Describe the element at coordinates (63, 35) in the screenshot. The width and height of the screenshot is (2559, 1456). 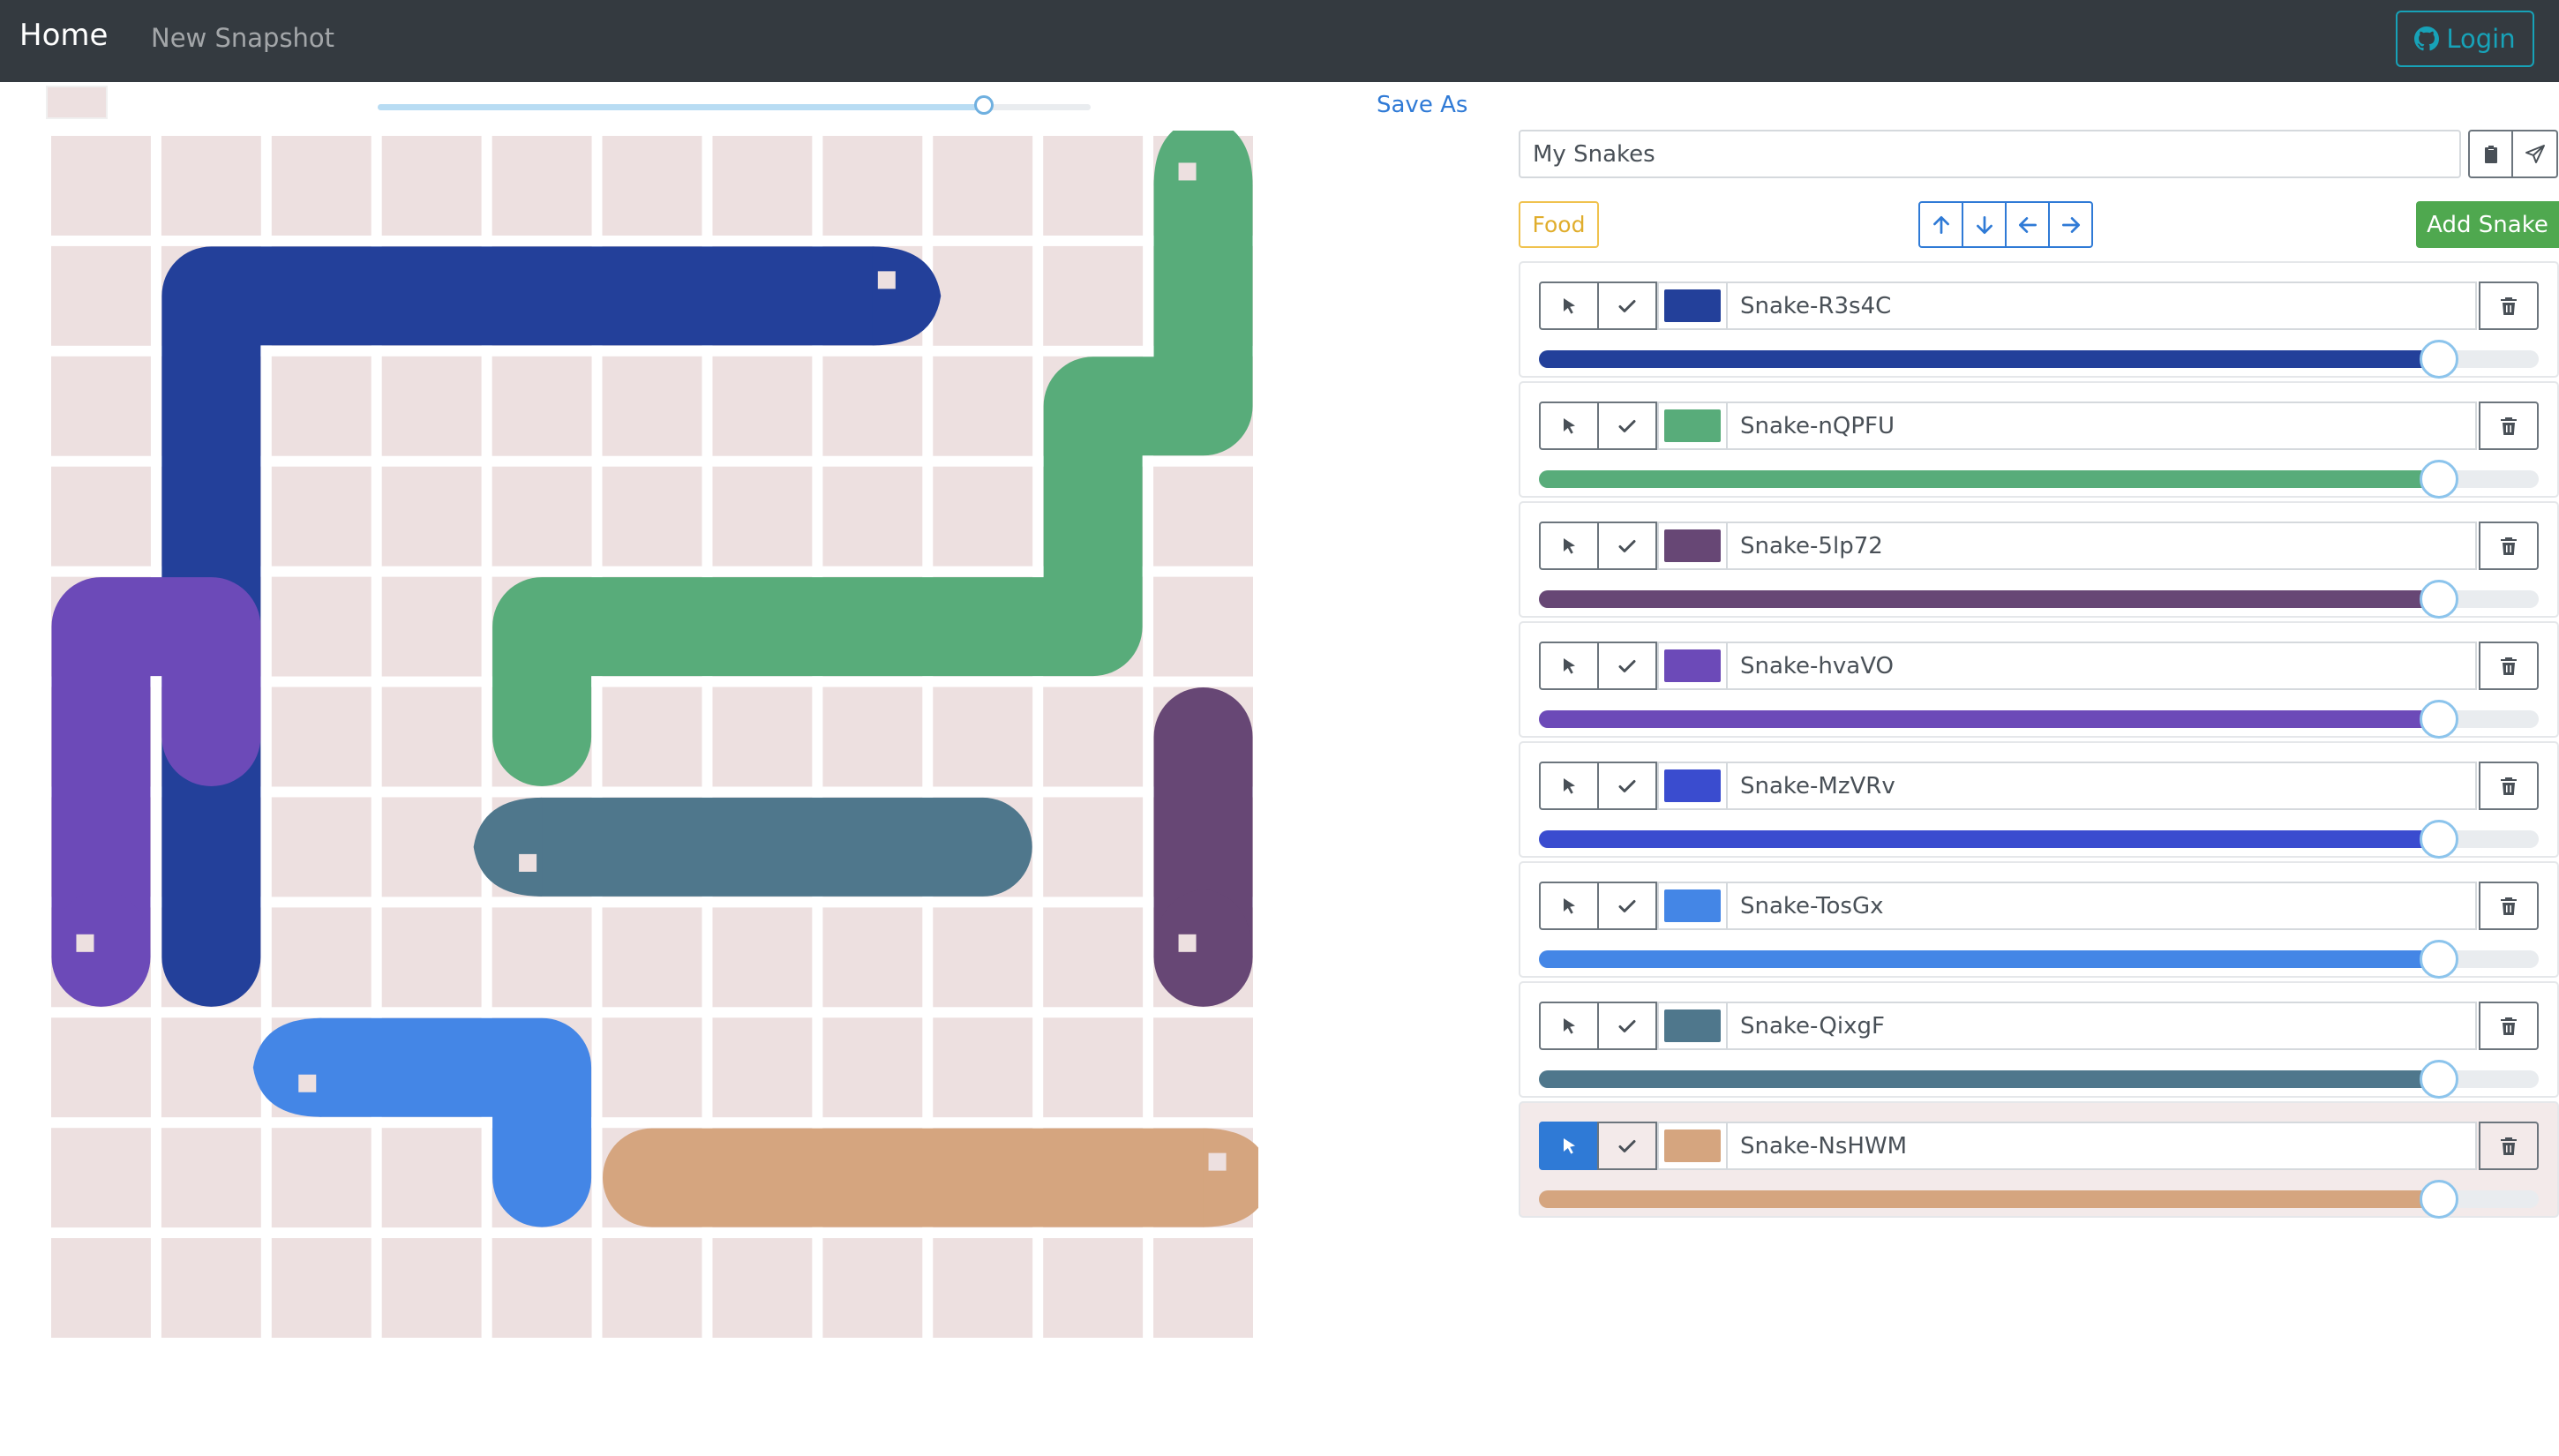
I see `home-link: Home` at that location.